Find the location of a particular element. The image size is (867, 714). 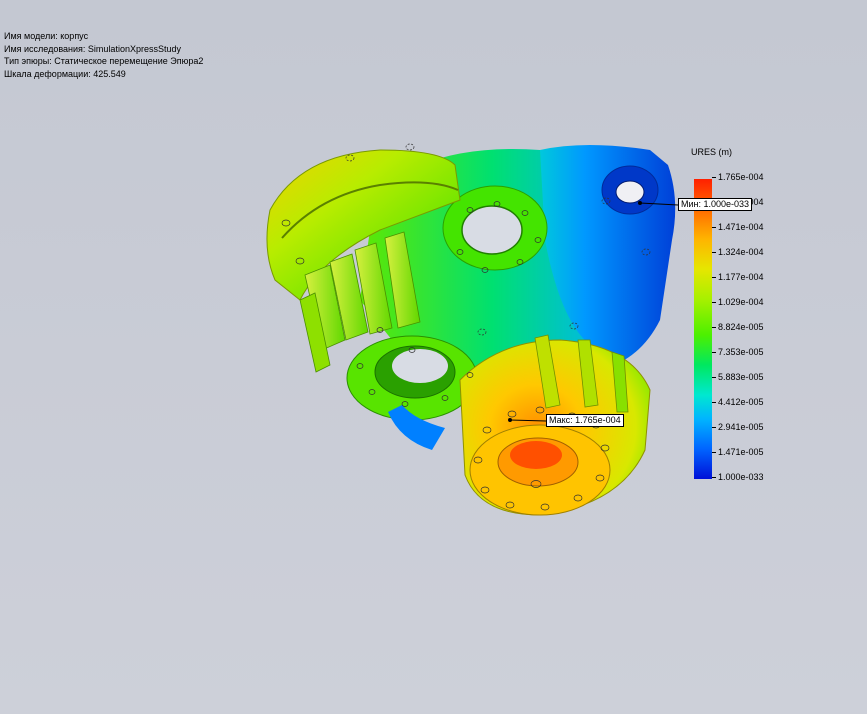

legend-colorbar is located at coordinates (703, 329).